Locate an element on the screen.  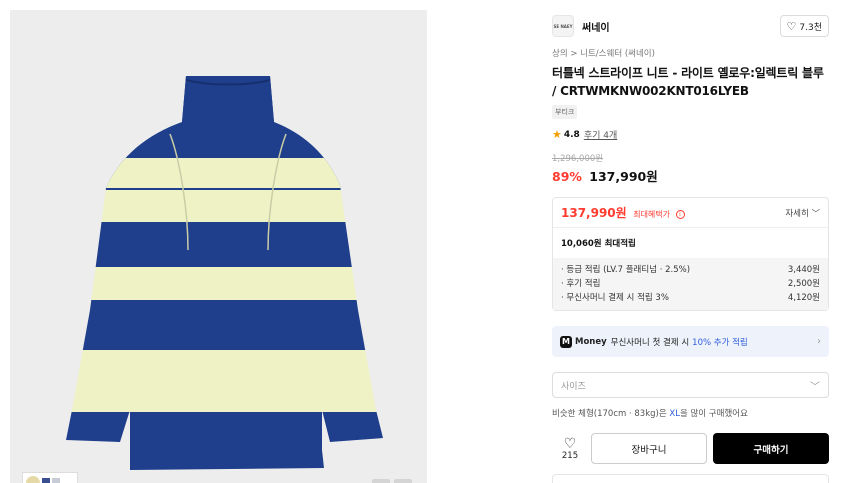
discount-rate: 89% is located at coordinates (567, 176).